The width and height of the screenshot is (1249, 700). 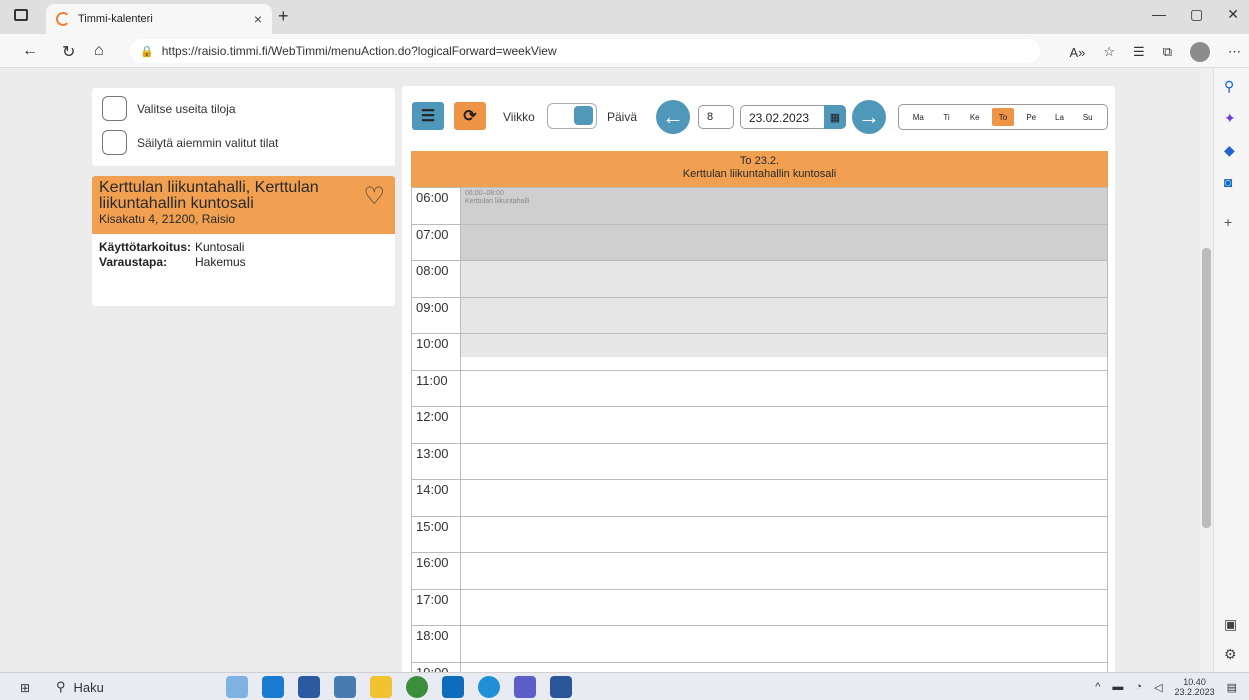 What do you see at coordinates (374, 196) in the screenshot?
I see `favorite-heart-icon: ♡` at bounding box center [374, 196].